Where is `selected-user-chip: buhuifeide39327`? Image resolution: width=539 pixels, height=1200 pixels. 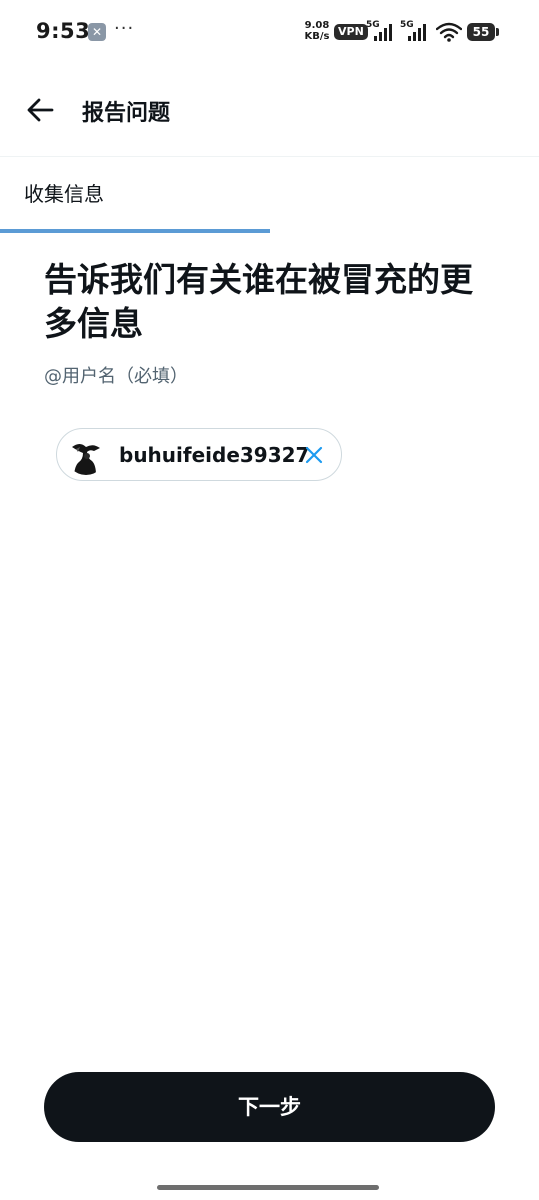
selected-user-chip: buhuifeide39327 is located at coordinates (199, 454).